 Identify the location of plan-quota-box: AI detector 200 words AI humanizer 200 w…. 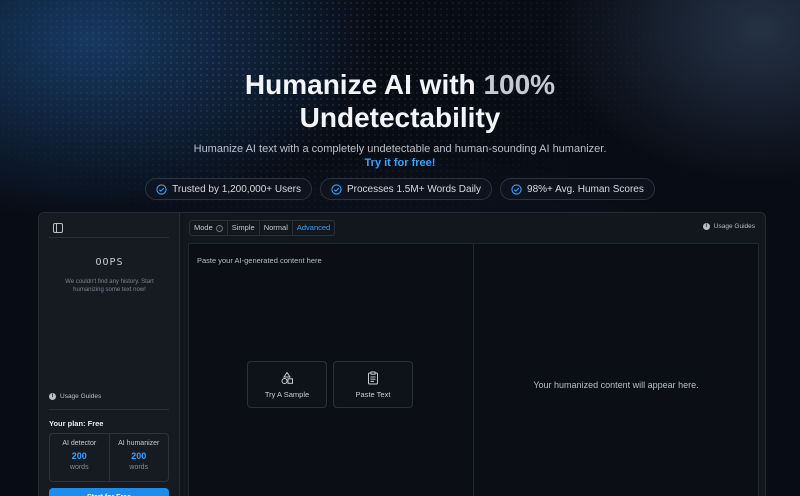
(109, 457).